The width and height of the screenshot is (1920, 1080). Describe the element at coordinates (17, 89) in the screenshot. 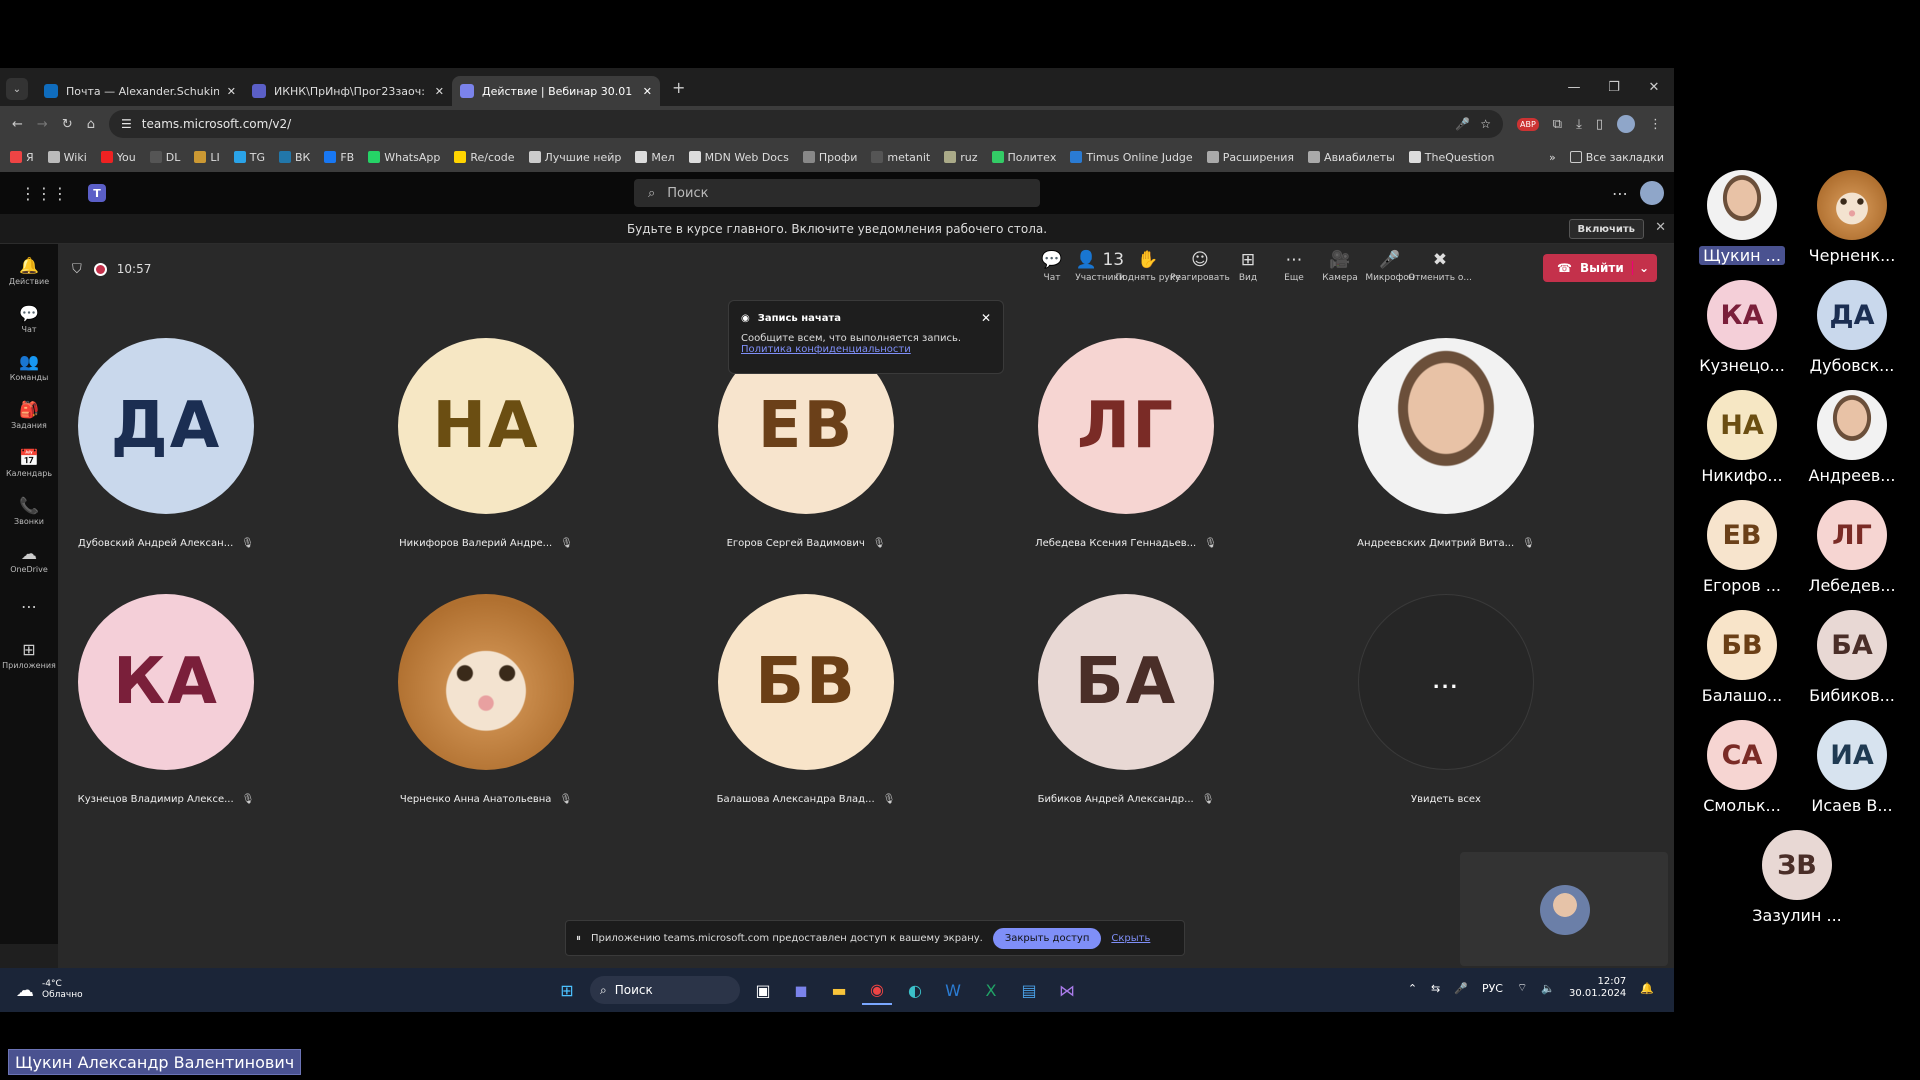

I see `tab-search-icon: ⌄` at that location.